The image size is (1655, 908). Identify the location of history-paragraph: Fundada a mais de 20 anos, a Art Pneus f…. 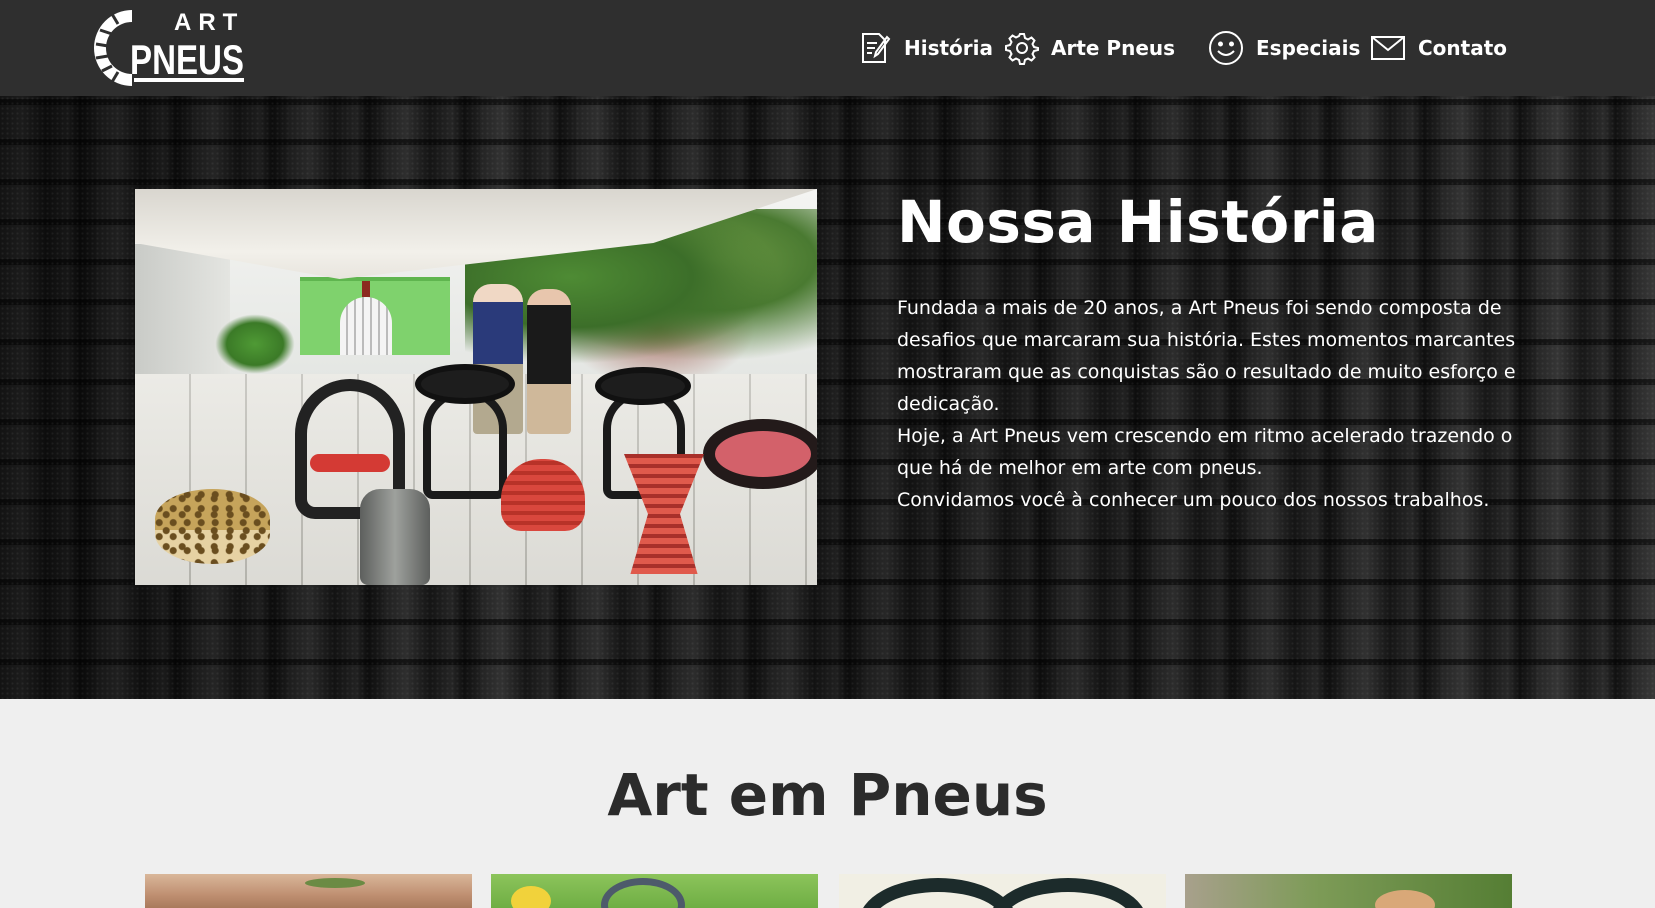
(1206, 356).